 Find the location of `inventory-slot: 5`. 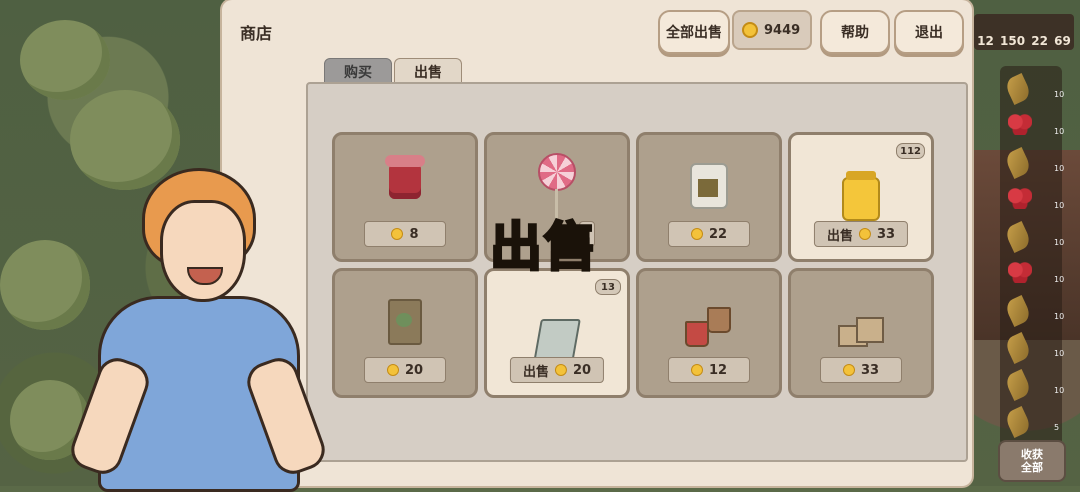

inventory-slot: 5 is located at coordinates (1031, 422).